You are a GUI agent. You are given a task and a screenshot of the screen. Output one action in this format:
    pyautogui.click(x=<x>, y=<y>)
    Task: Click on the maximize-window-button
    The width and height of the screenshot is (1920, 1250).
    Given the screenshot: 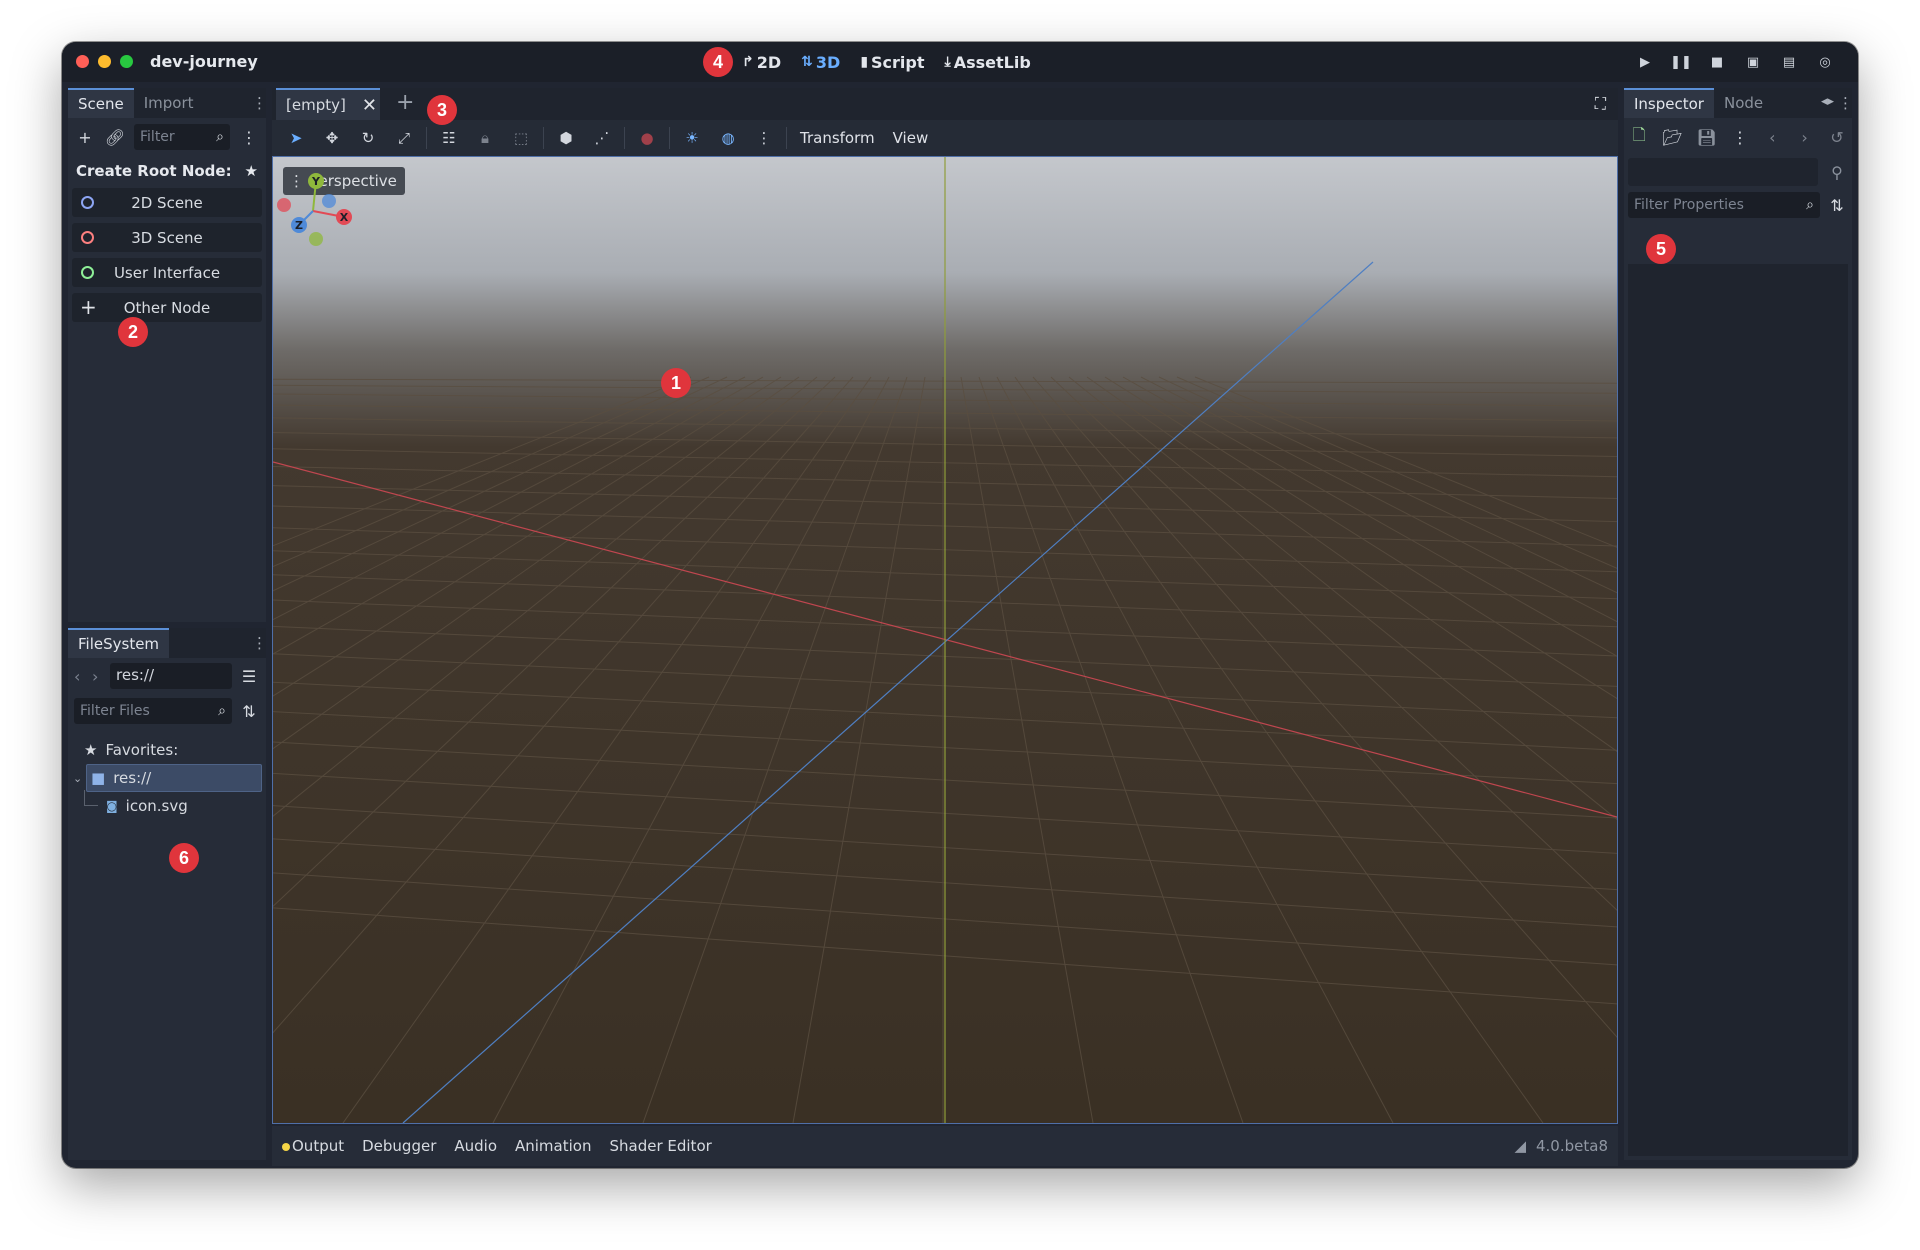 What is the action you would take?
    pyautogui.click(x=126, y=61)
    